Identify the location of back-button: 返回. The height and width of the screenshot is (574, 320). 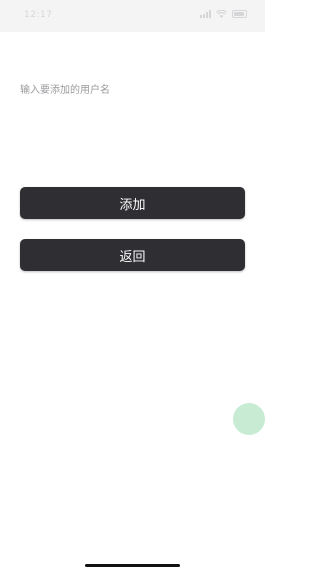
(132, 255).